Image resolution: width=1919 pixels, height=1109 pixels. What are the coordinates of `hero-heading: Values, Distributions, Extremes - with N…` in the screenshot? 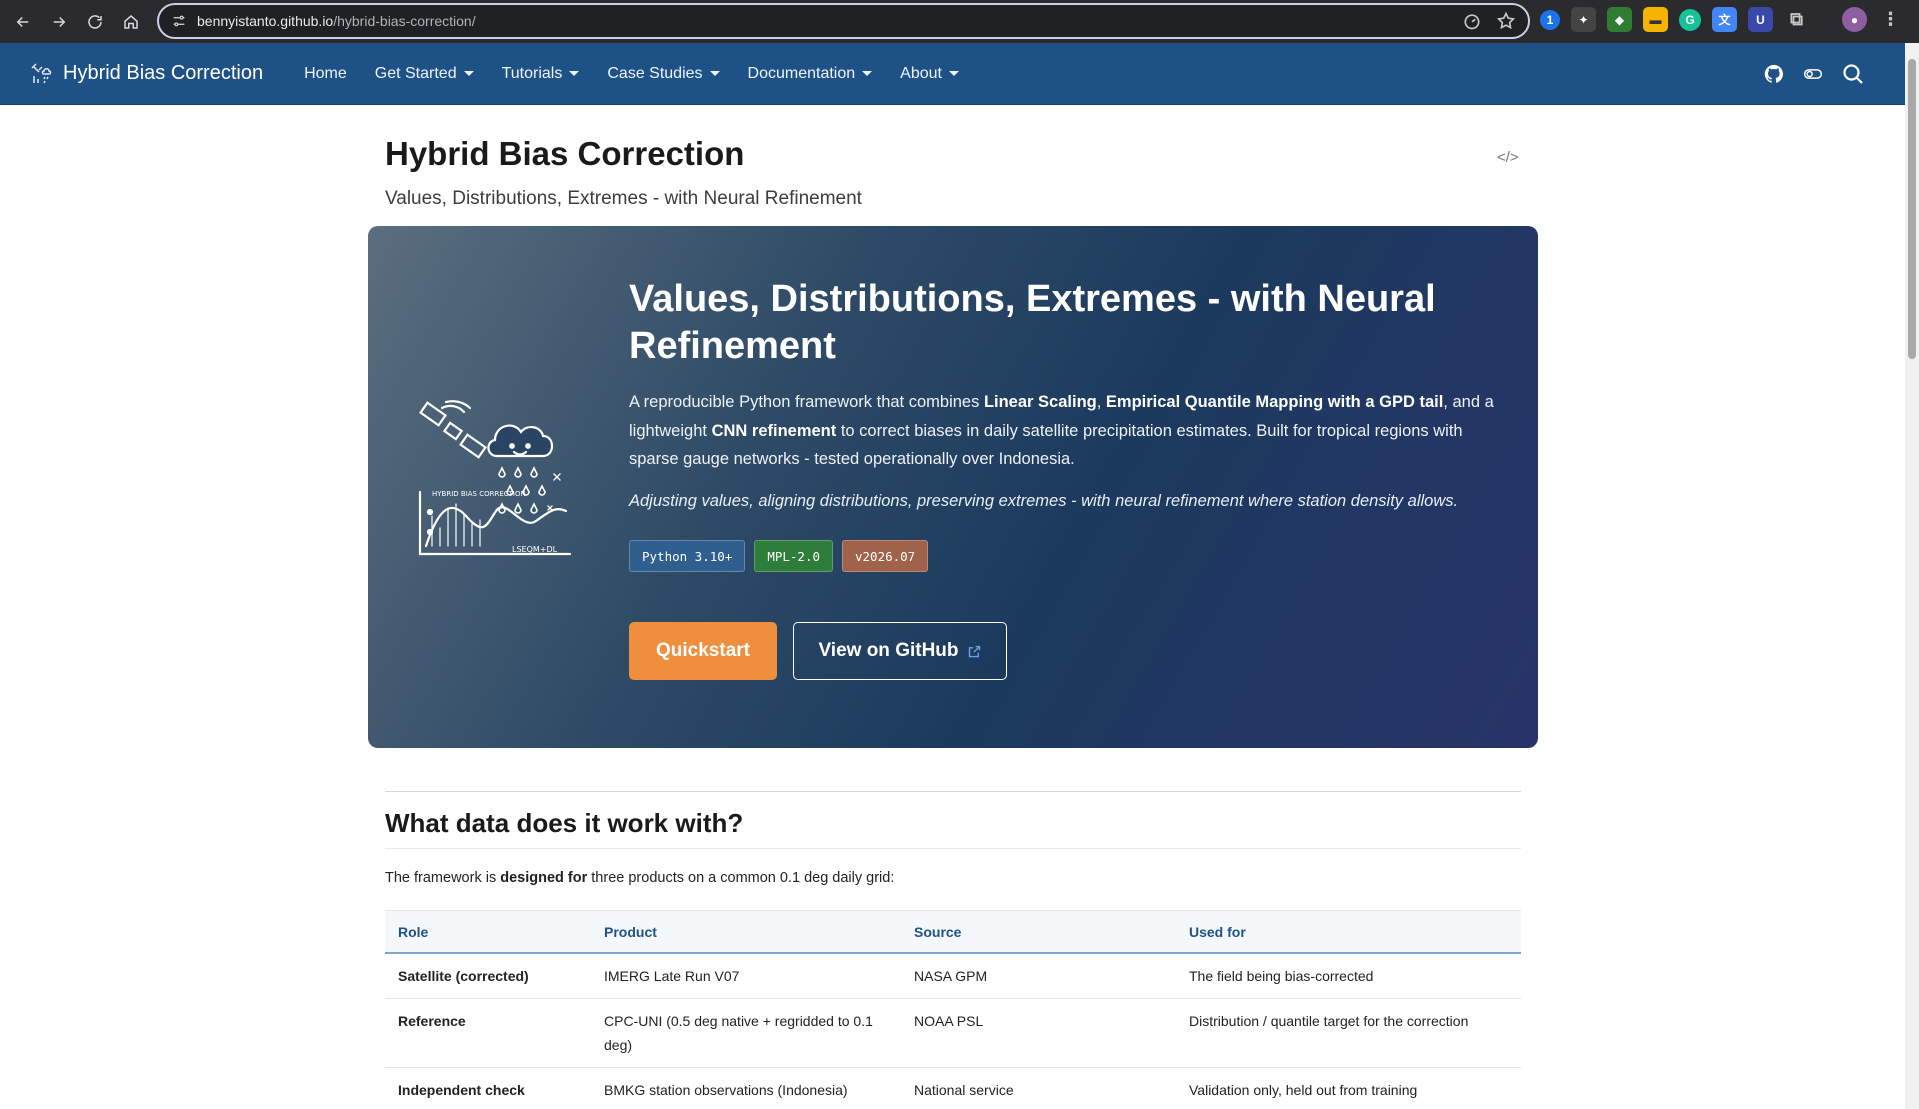 It's located at (1032, 322).